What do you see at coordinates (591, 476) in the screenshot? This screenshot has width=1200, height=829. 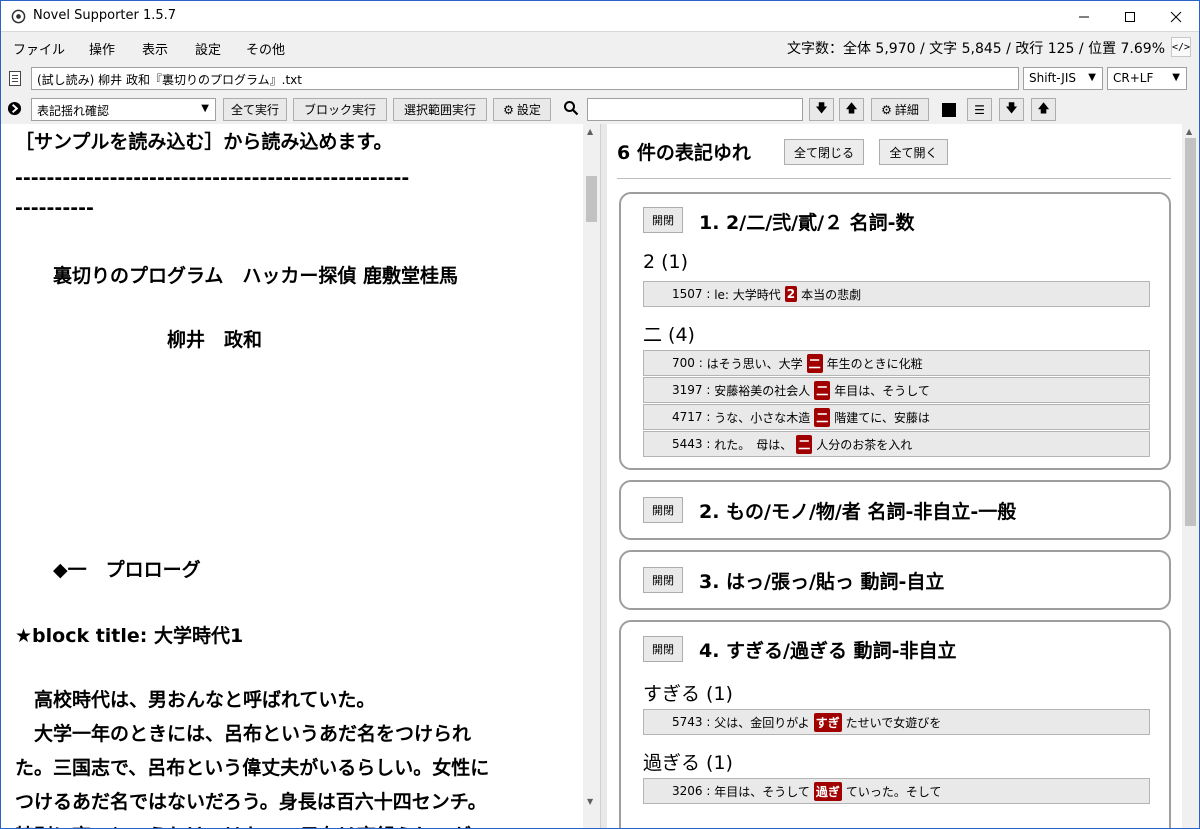 I see `editor-scrollbar: ▲ ▼` at bounding box center [591, 476].